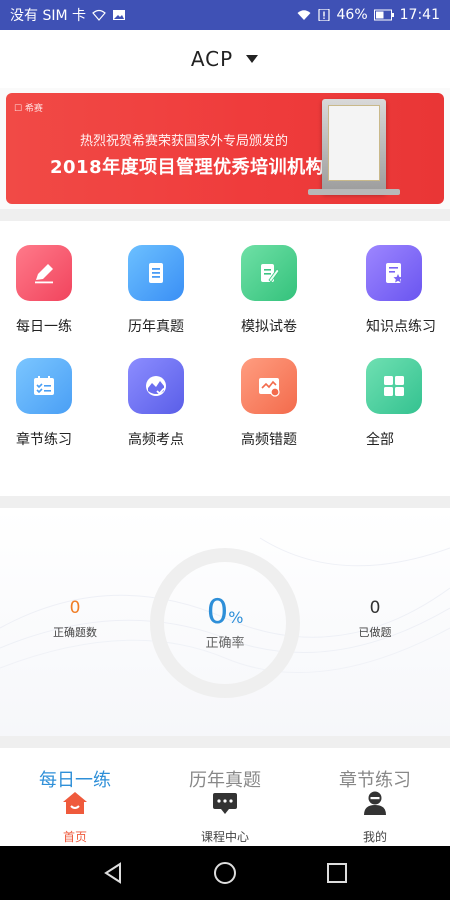 Image resolution: width=450 pixels, height=900 pixels. I want to click on page-title: ACP, so click(212, 59).